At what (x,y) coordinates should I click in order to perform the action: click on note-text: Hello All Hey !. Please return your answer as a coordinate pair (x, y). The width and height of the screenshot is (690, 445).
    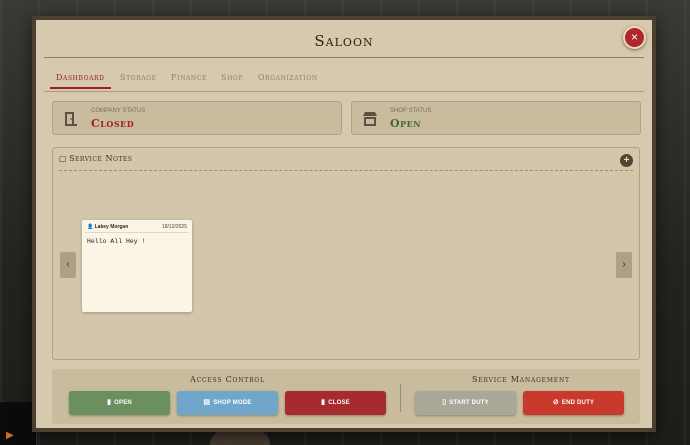
    Looking at the image, I should click on (116, 241).